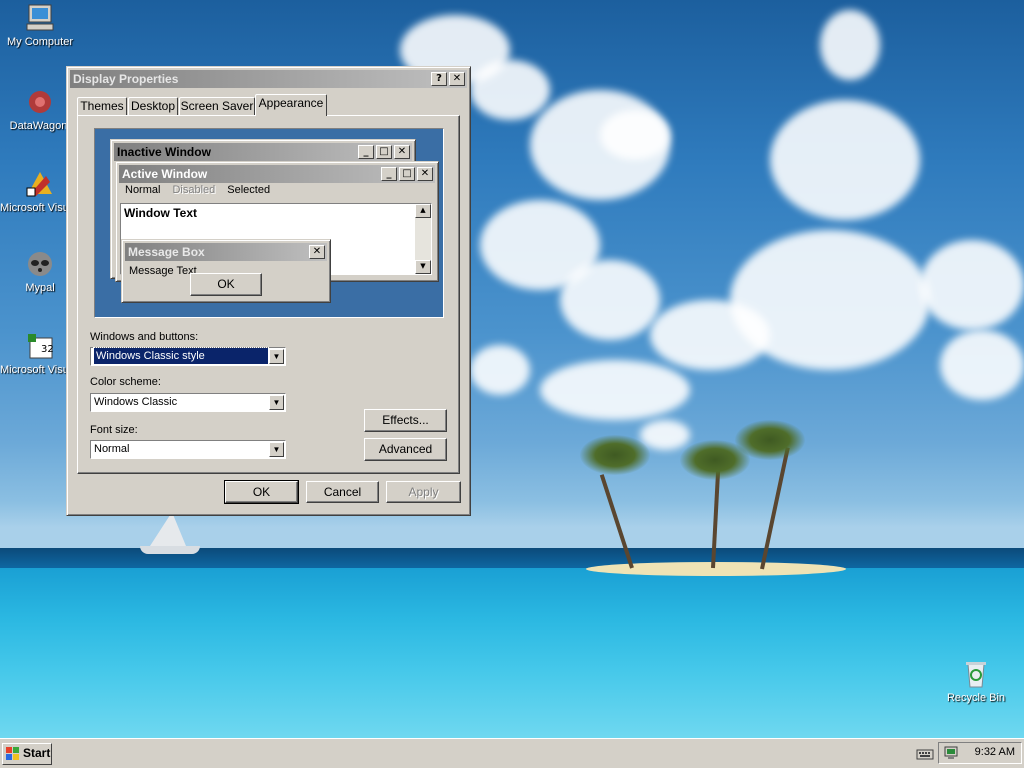 Image resolution: width=1024 pixels, height=768 pixels. What do you see at coordinates (160, 213) in the screenshot?
I see `preview-window-text: Window Text` at bounding box center [160, 213].